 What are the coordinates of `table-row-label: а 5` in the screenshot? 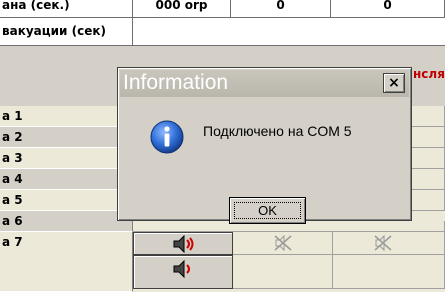 It's located at (66, 200).